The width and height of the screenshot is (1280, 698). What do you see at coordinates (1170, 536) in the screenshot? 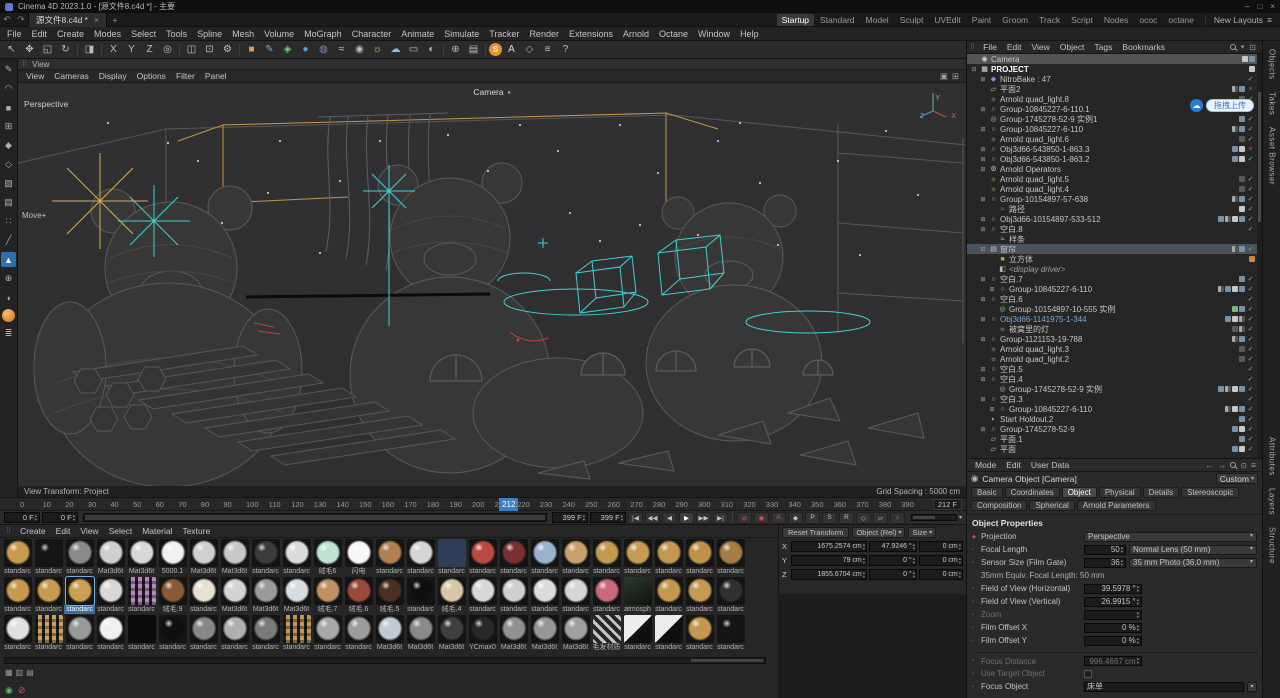
I see `attr-dropdown-projection: Perspective ▾` at bounding box center [1170, 536].